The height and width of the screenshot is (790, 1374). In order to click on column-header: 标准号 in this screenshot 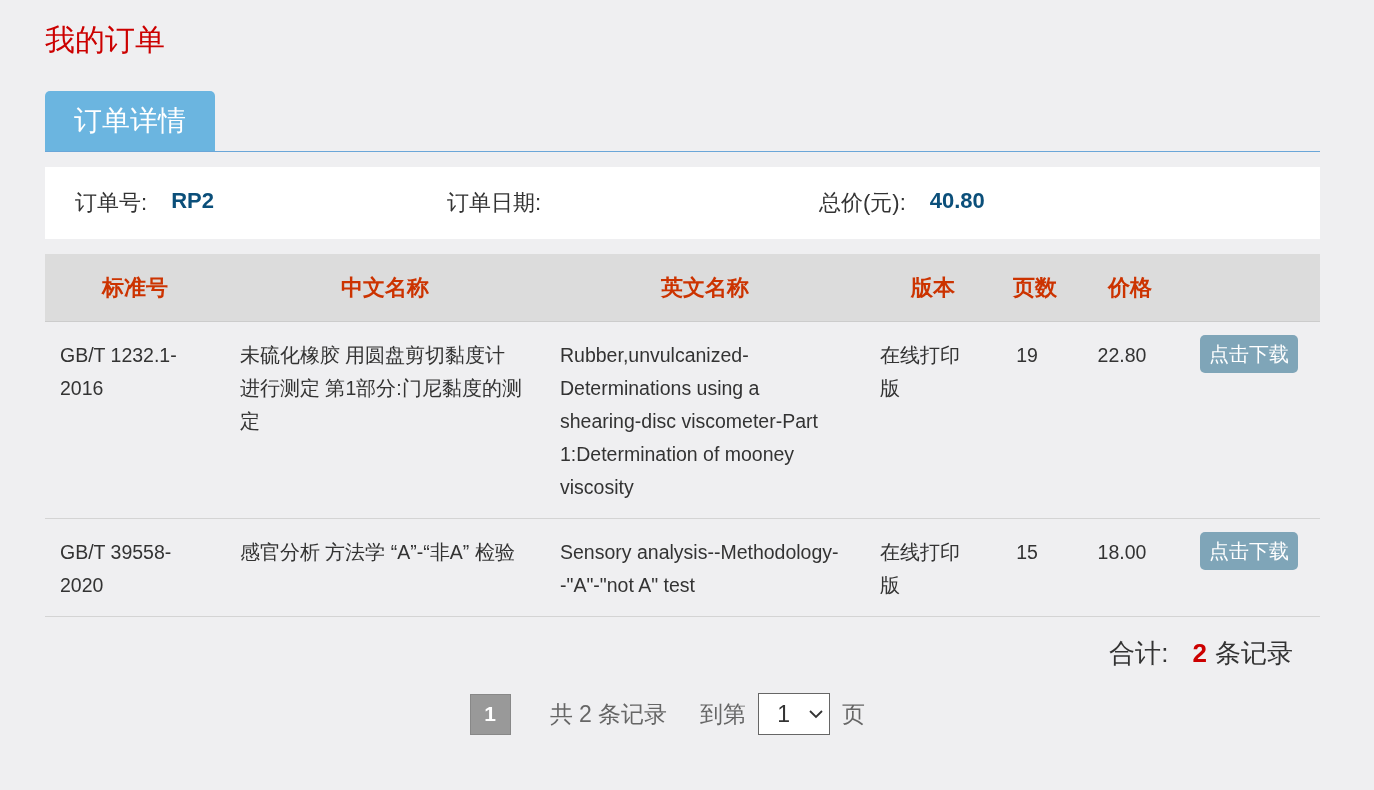, I will do `click(135, 288)`.